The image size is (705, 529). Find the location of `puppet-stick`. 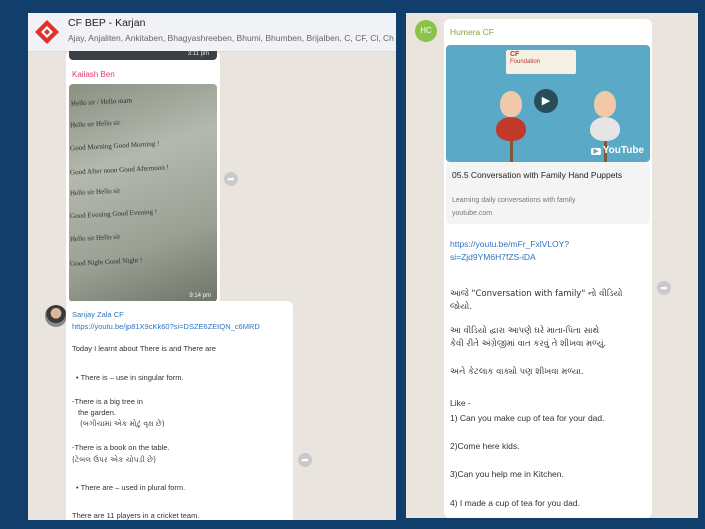

puppet-stick is located at coordinates (511, 151).